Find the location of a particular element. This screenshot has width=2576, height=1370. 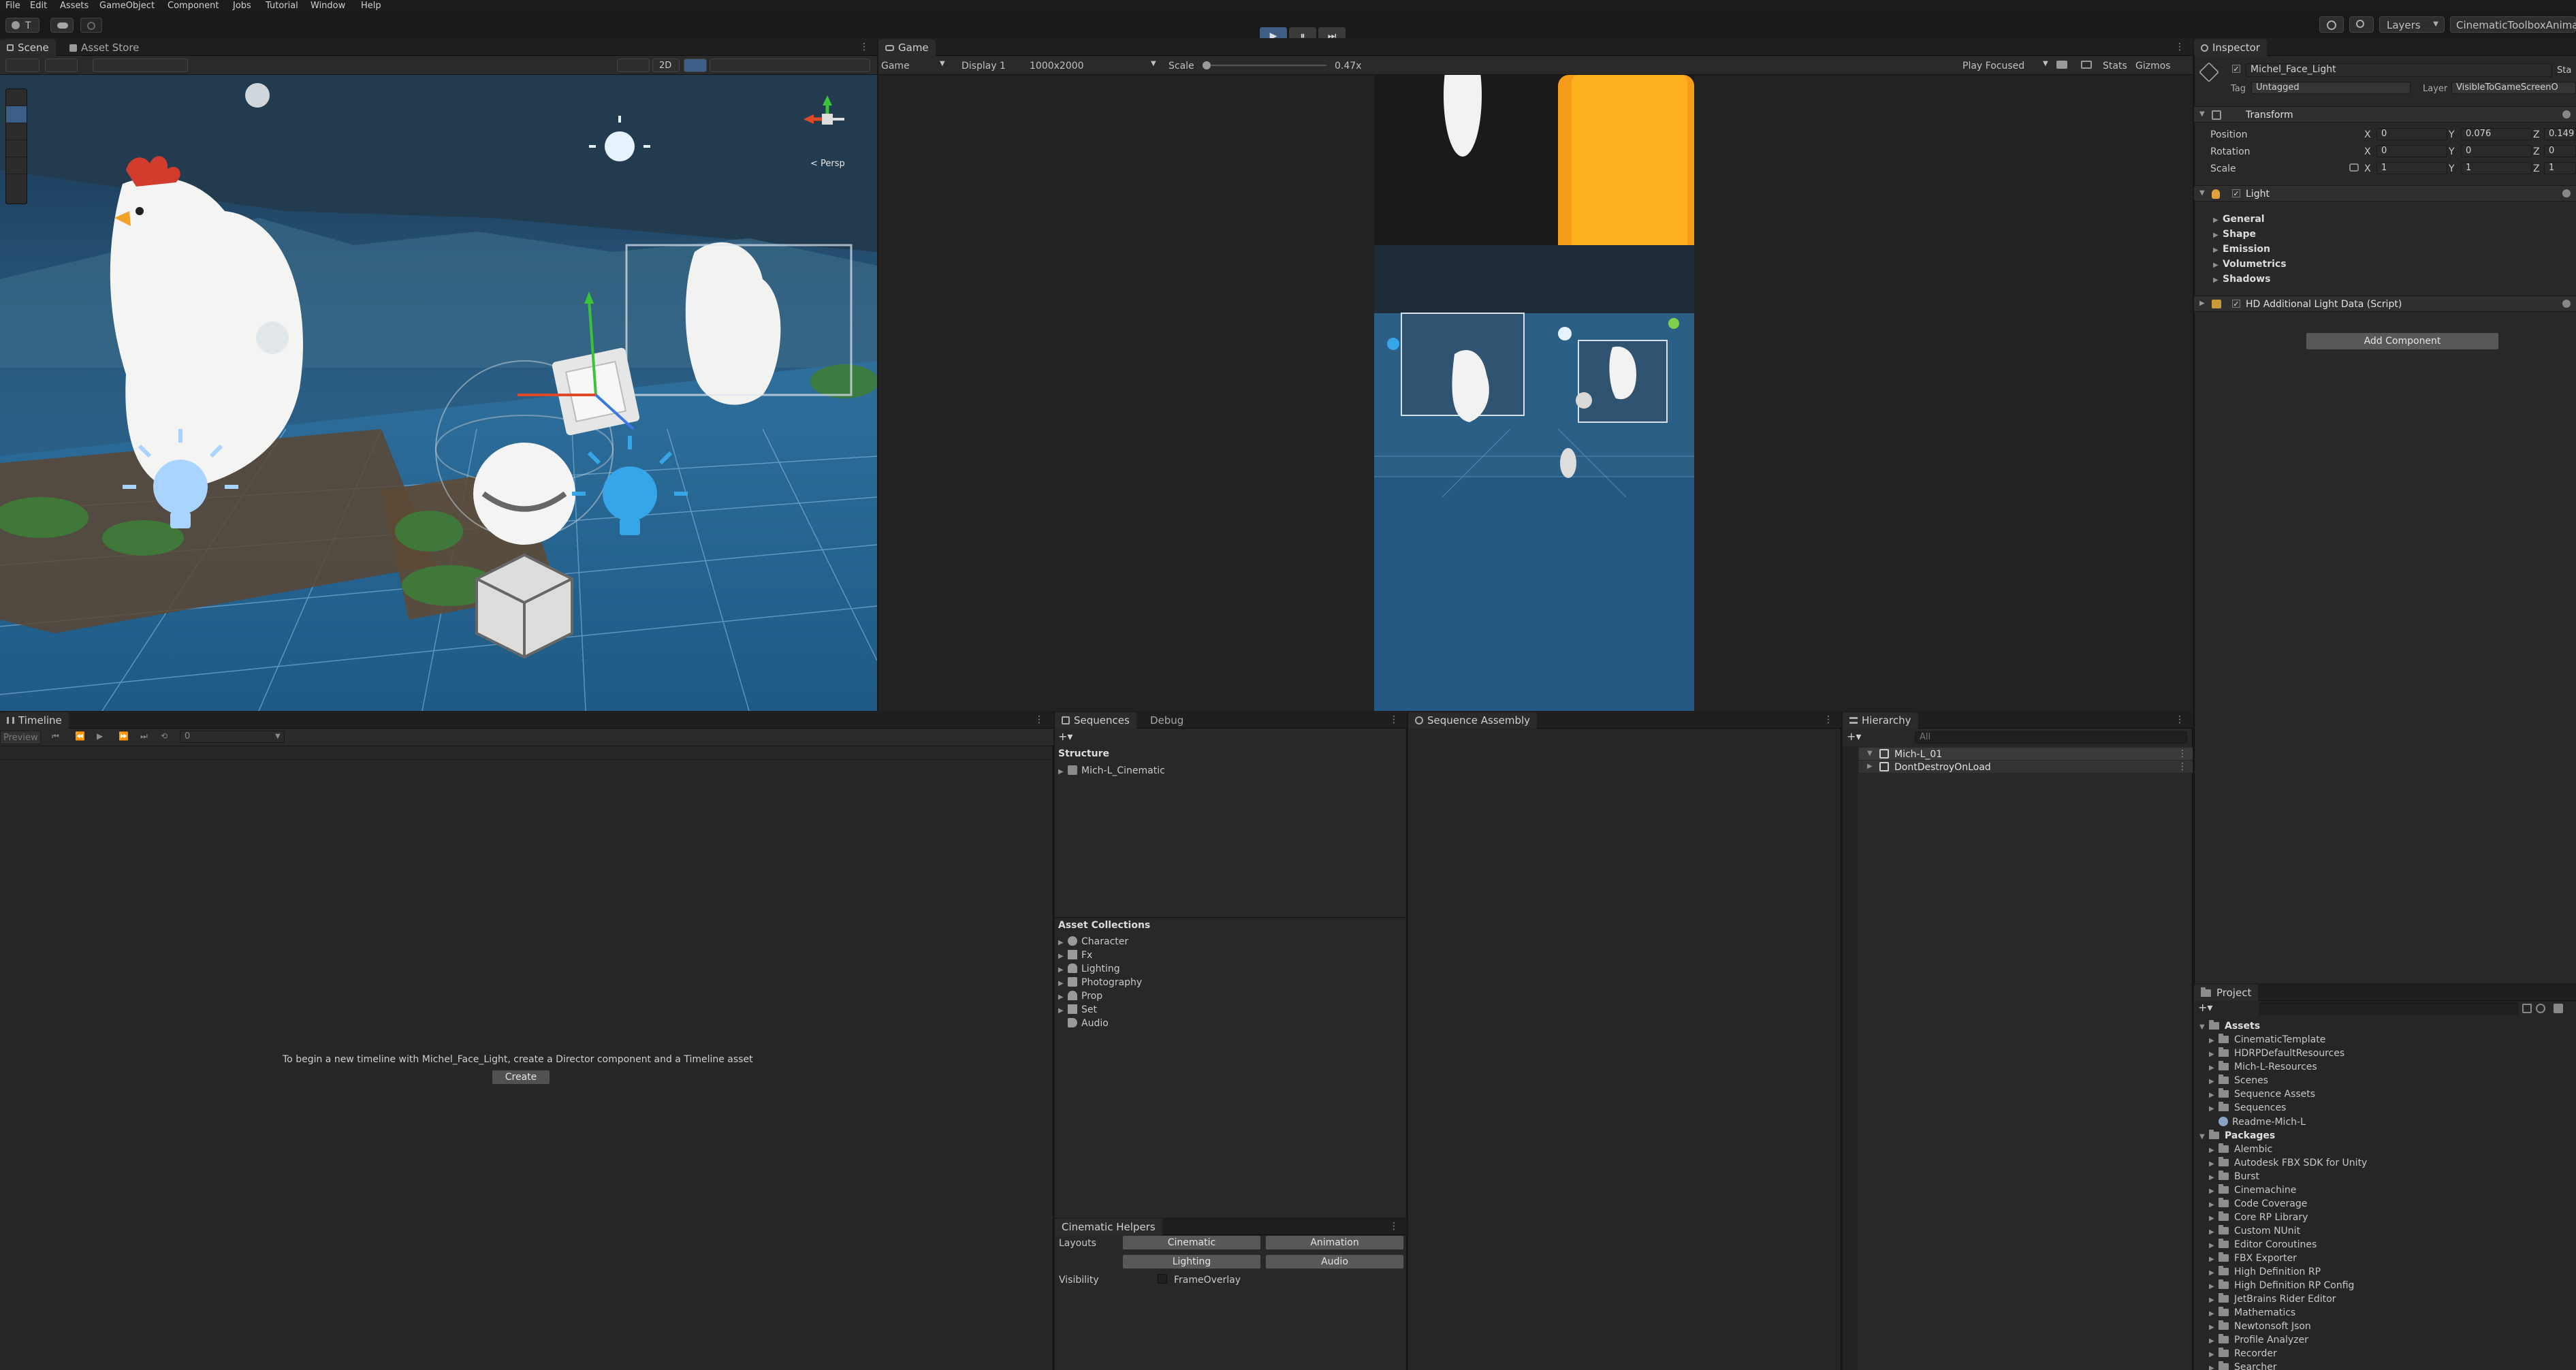

tab-timeline: Timeline is located at coordinates (34, 720).